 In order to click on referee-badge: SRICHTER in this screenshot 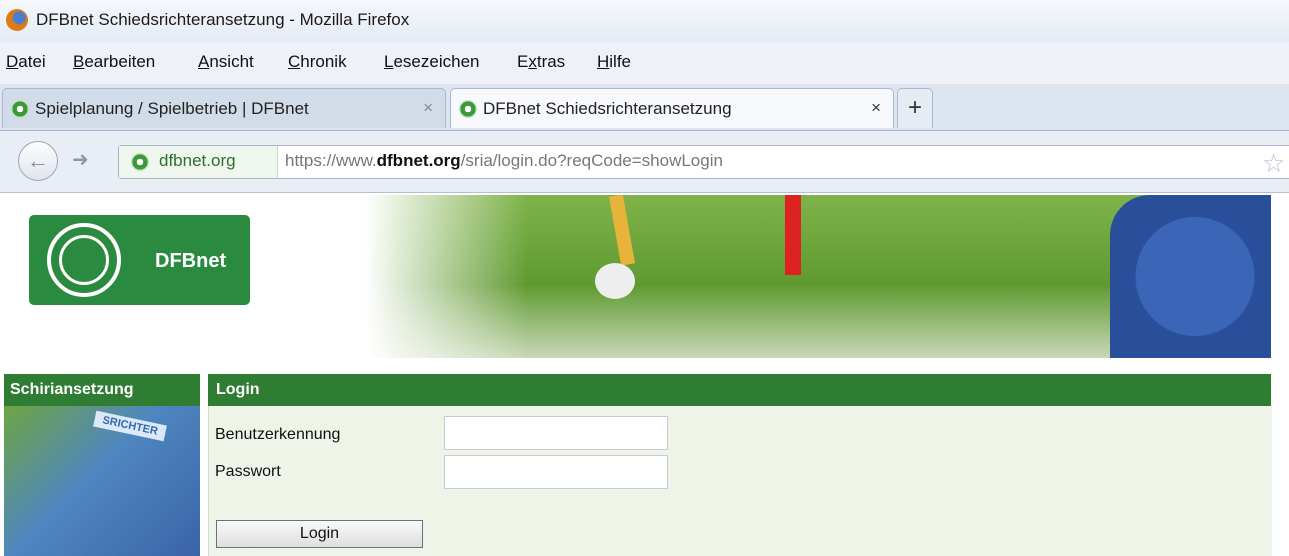, I will do `click(130, 426)`.